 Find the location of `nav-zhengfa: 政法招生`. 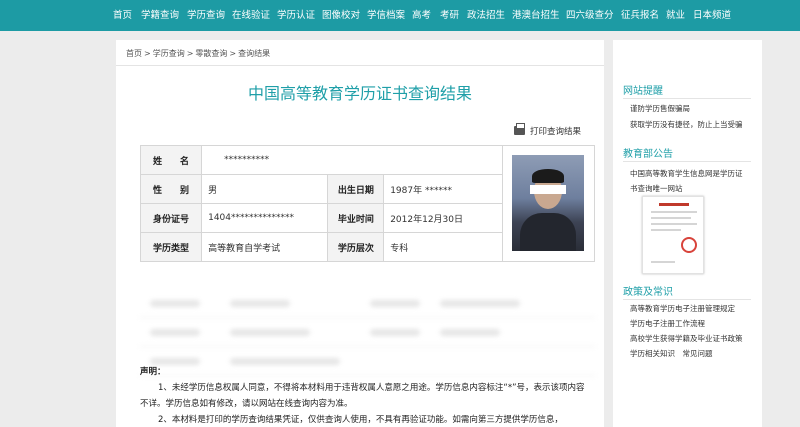

nav-zhengfa: 政法招生 is located at coordinates (486, 15).